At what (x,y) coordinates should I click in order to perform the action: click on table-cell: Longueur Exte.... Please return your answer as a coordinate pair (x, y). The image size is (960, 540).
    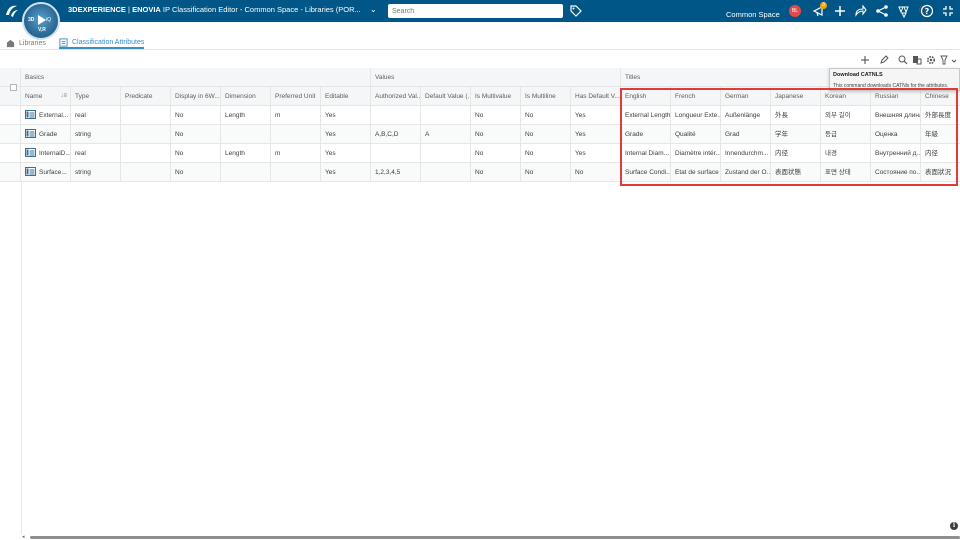
    Looking at the image, I should click on (696, 115).